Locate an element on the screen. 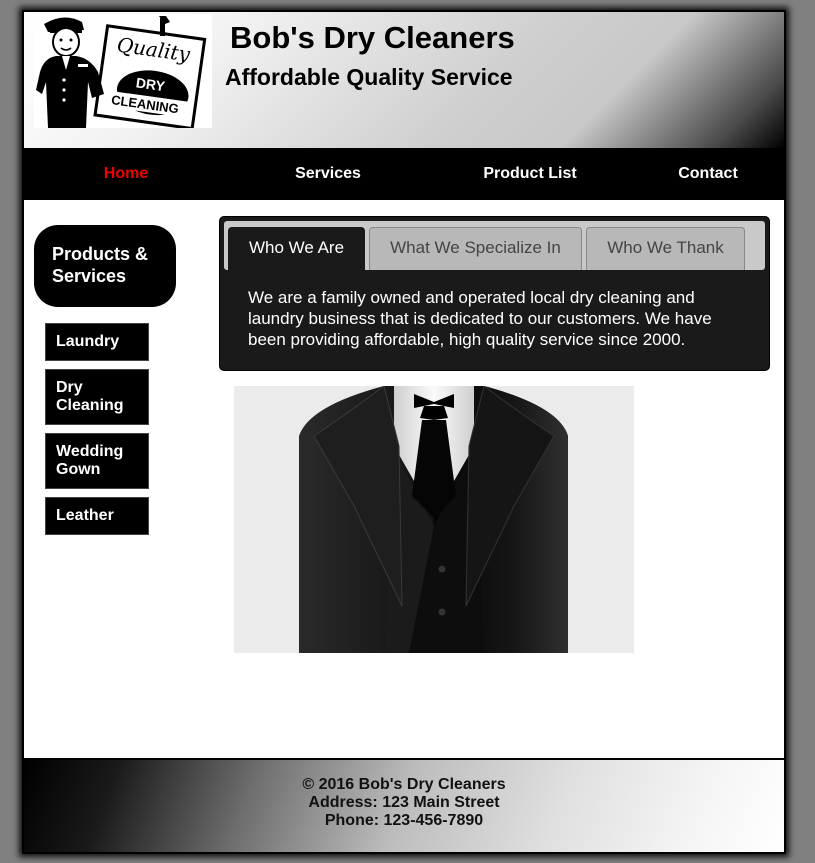 The width and height of the screenshot is (815, 863). tab-who-we-are: Who We Are is located at coordinates (296, 248).